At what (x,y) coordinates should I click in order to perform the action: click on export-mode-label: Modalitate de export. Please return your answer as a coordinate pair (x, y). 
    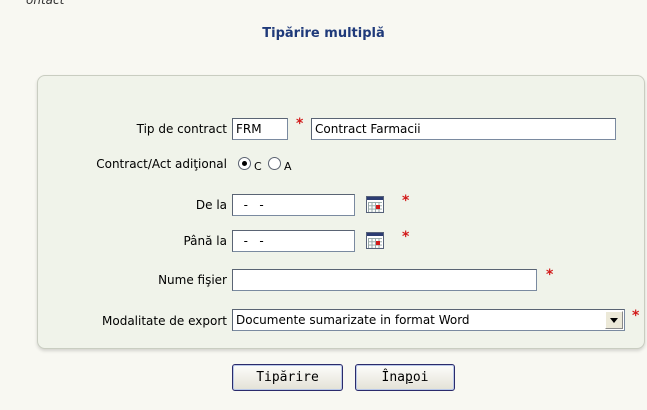
    Looking at the image, I should click on (164, 321).